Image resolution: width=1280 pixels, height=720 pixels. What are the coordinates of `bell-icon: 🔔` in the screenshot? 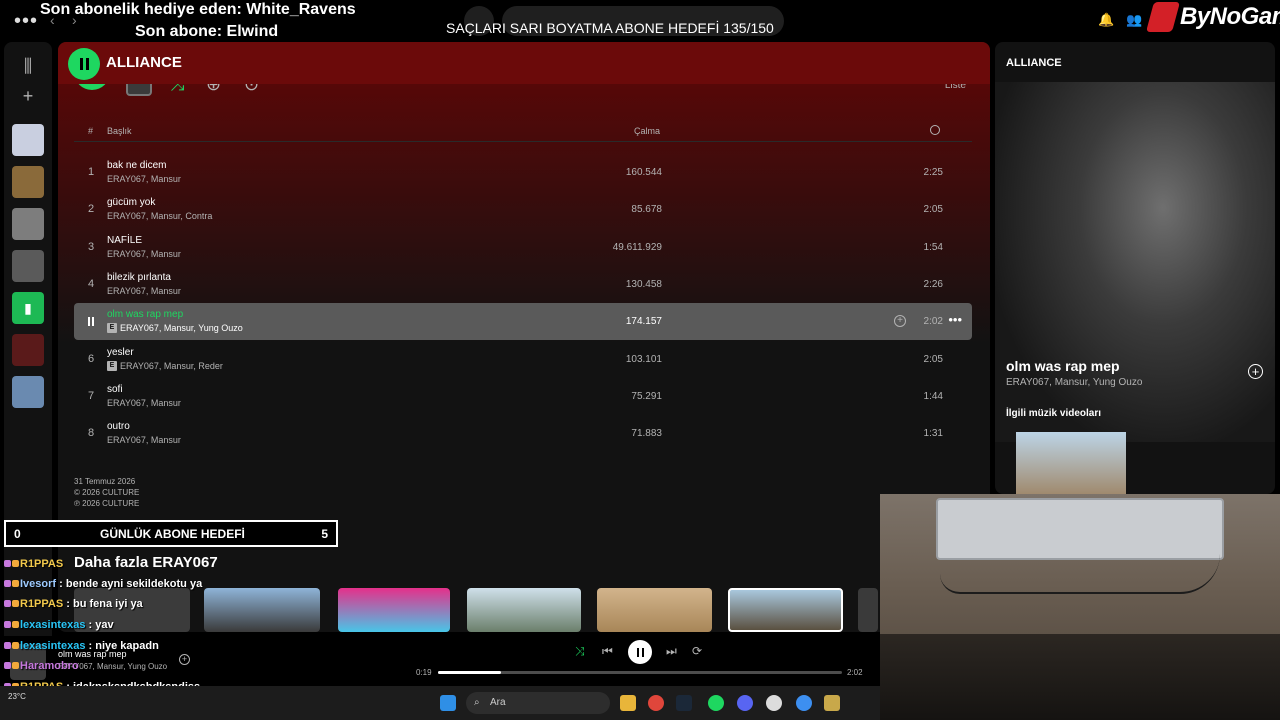 It's located at (1106, 20).